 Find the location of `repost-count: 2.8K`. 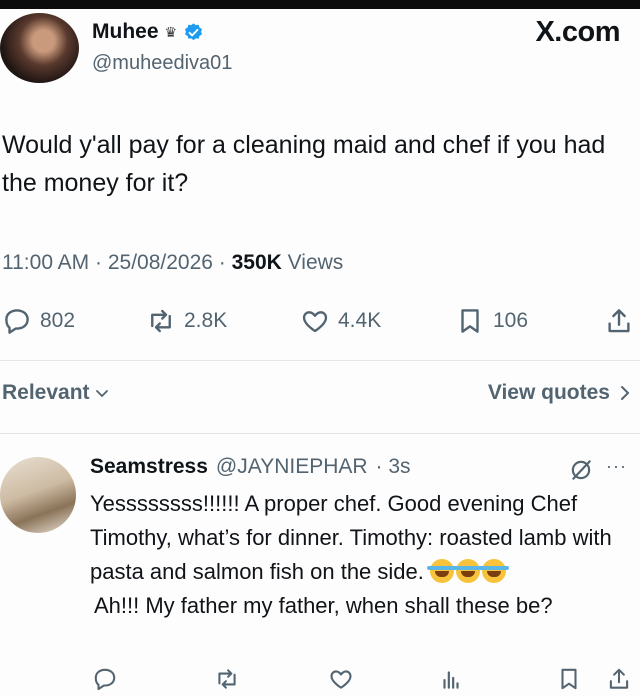

repost-count: 2.8K is located at coordinates (206, 320).